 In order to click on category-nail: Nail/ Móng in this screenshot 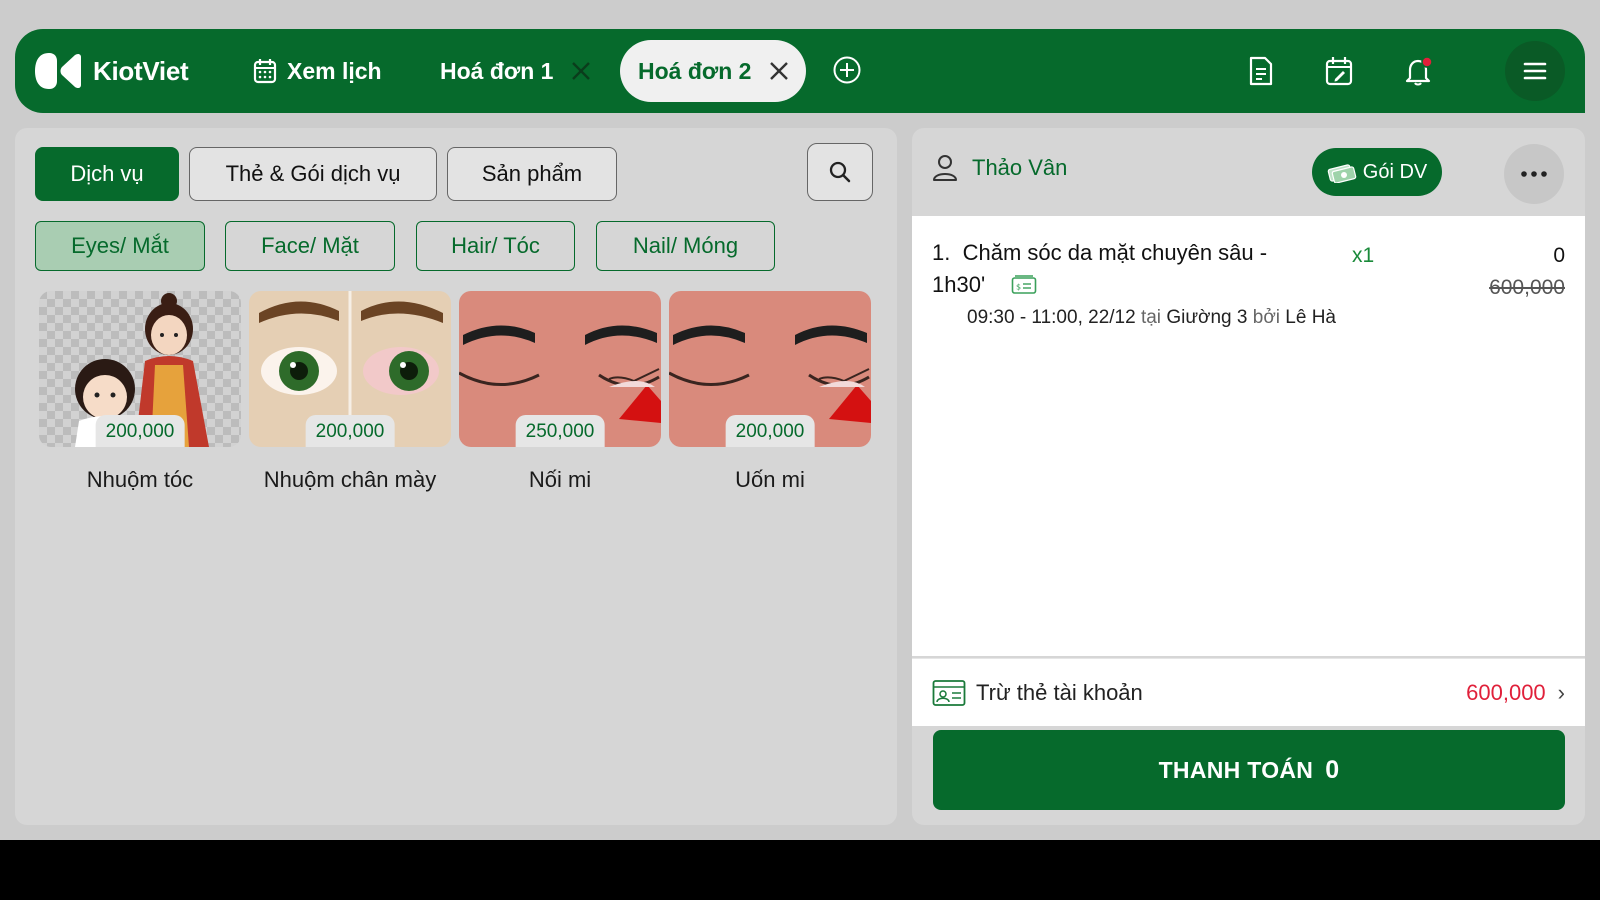, I will do `click(685, 246)`.